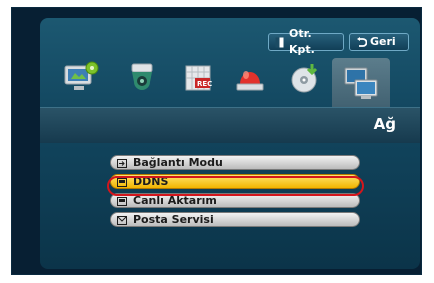  What do you see at coordinates (383, 41) in the screenshot?
I see `back-label: Geri` at bounding box center [383, 41].